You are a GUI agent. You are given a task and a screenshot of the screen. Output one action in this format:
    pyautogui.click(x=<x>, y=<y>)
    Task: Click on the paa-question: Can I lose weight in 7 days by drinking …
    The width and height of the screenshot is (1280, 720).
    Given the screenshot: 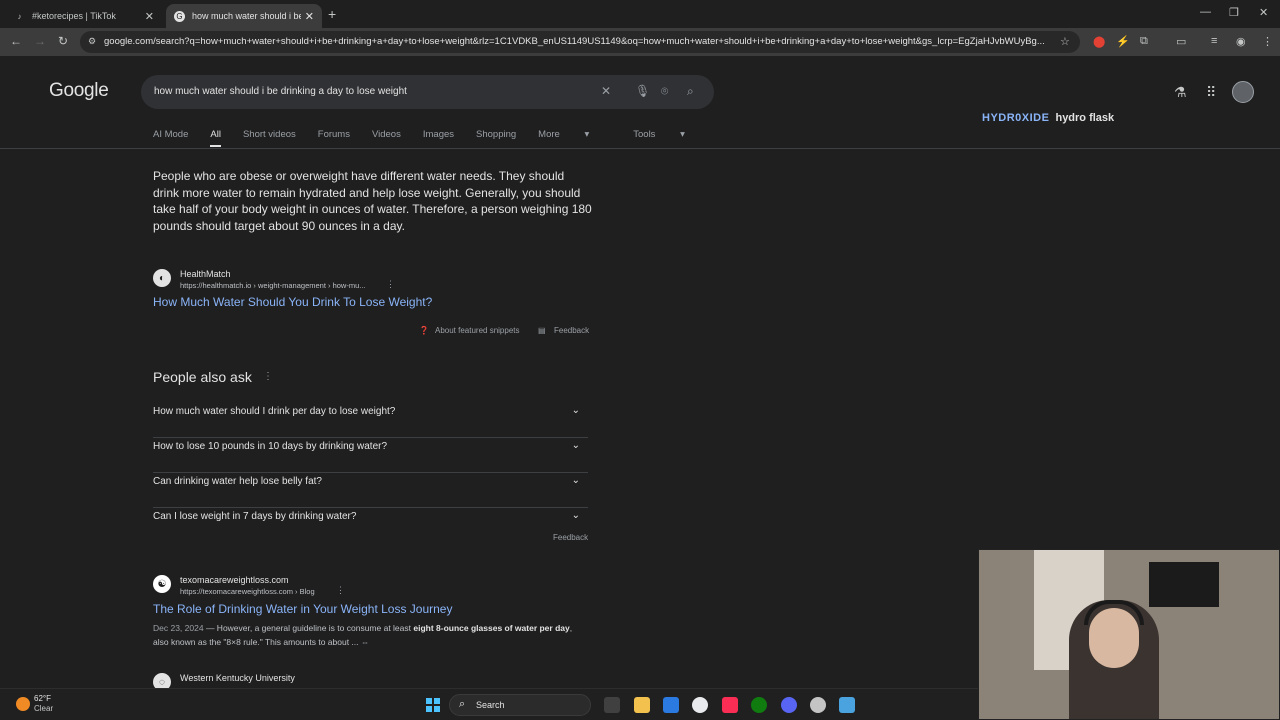 What is the action you would take?
    pyautogui.click(x=370, y=525)
    